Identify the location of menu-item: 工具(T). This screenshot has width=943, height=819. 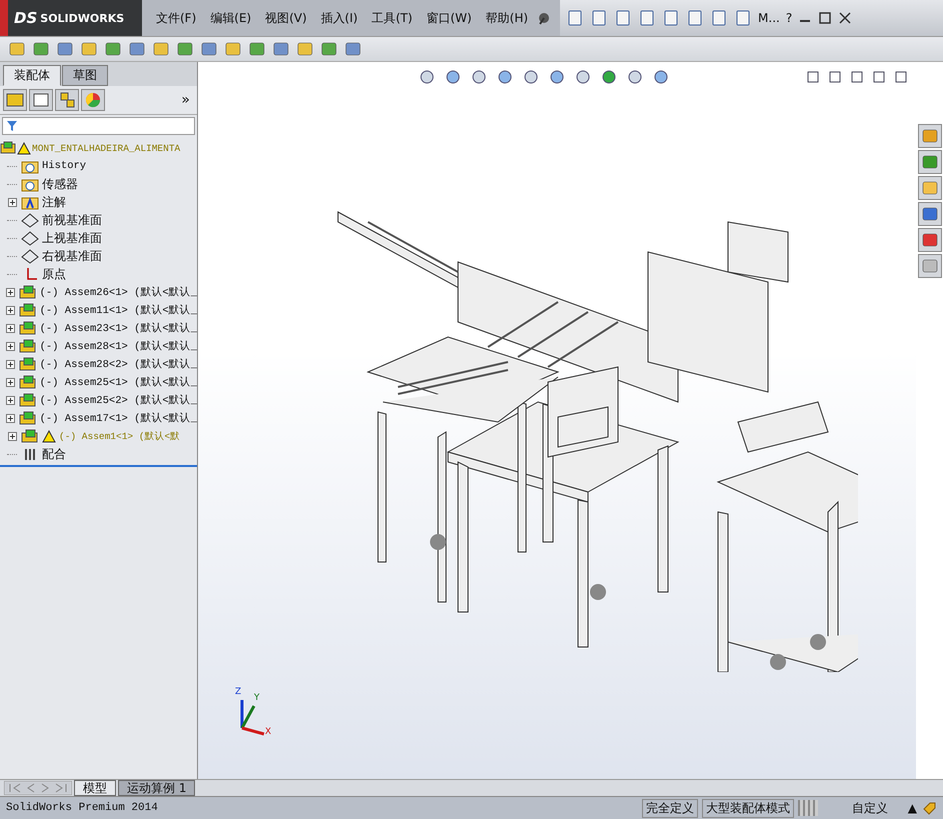
(392, 18).